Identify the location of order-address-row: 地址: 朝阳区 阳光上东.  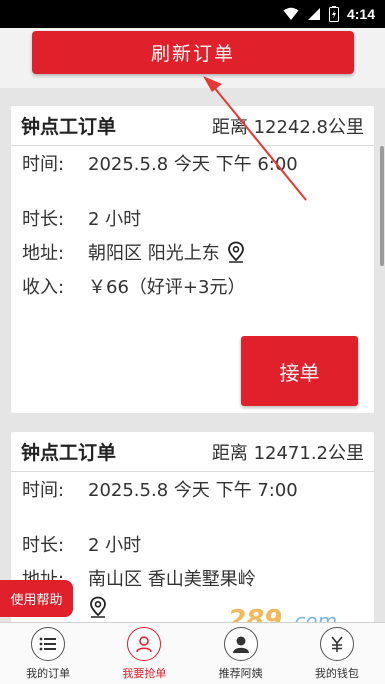
(192, 253).